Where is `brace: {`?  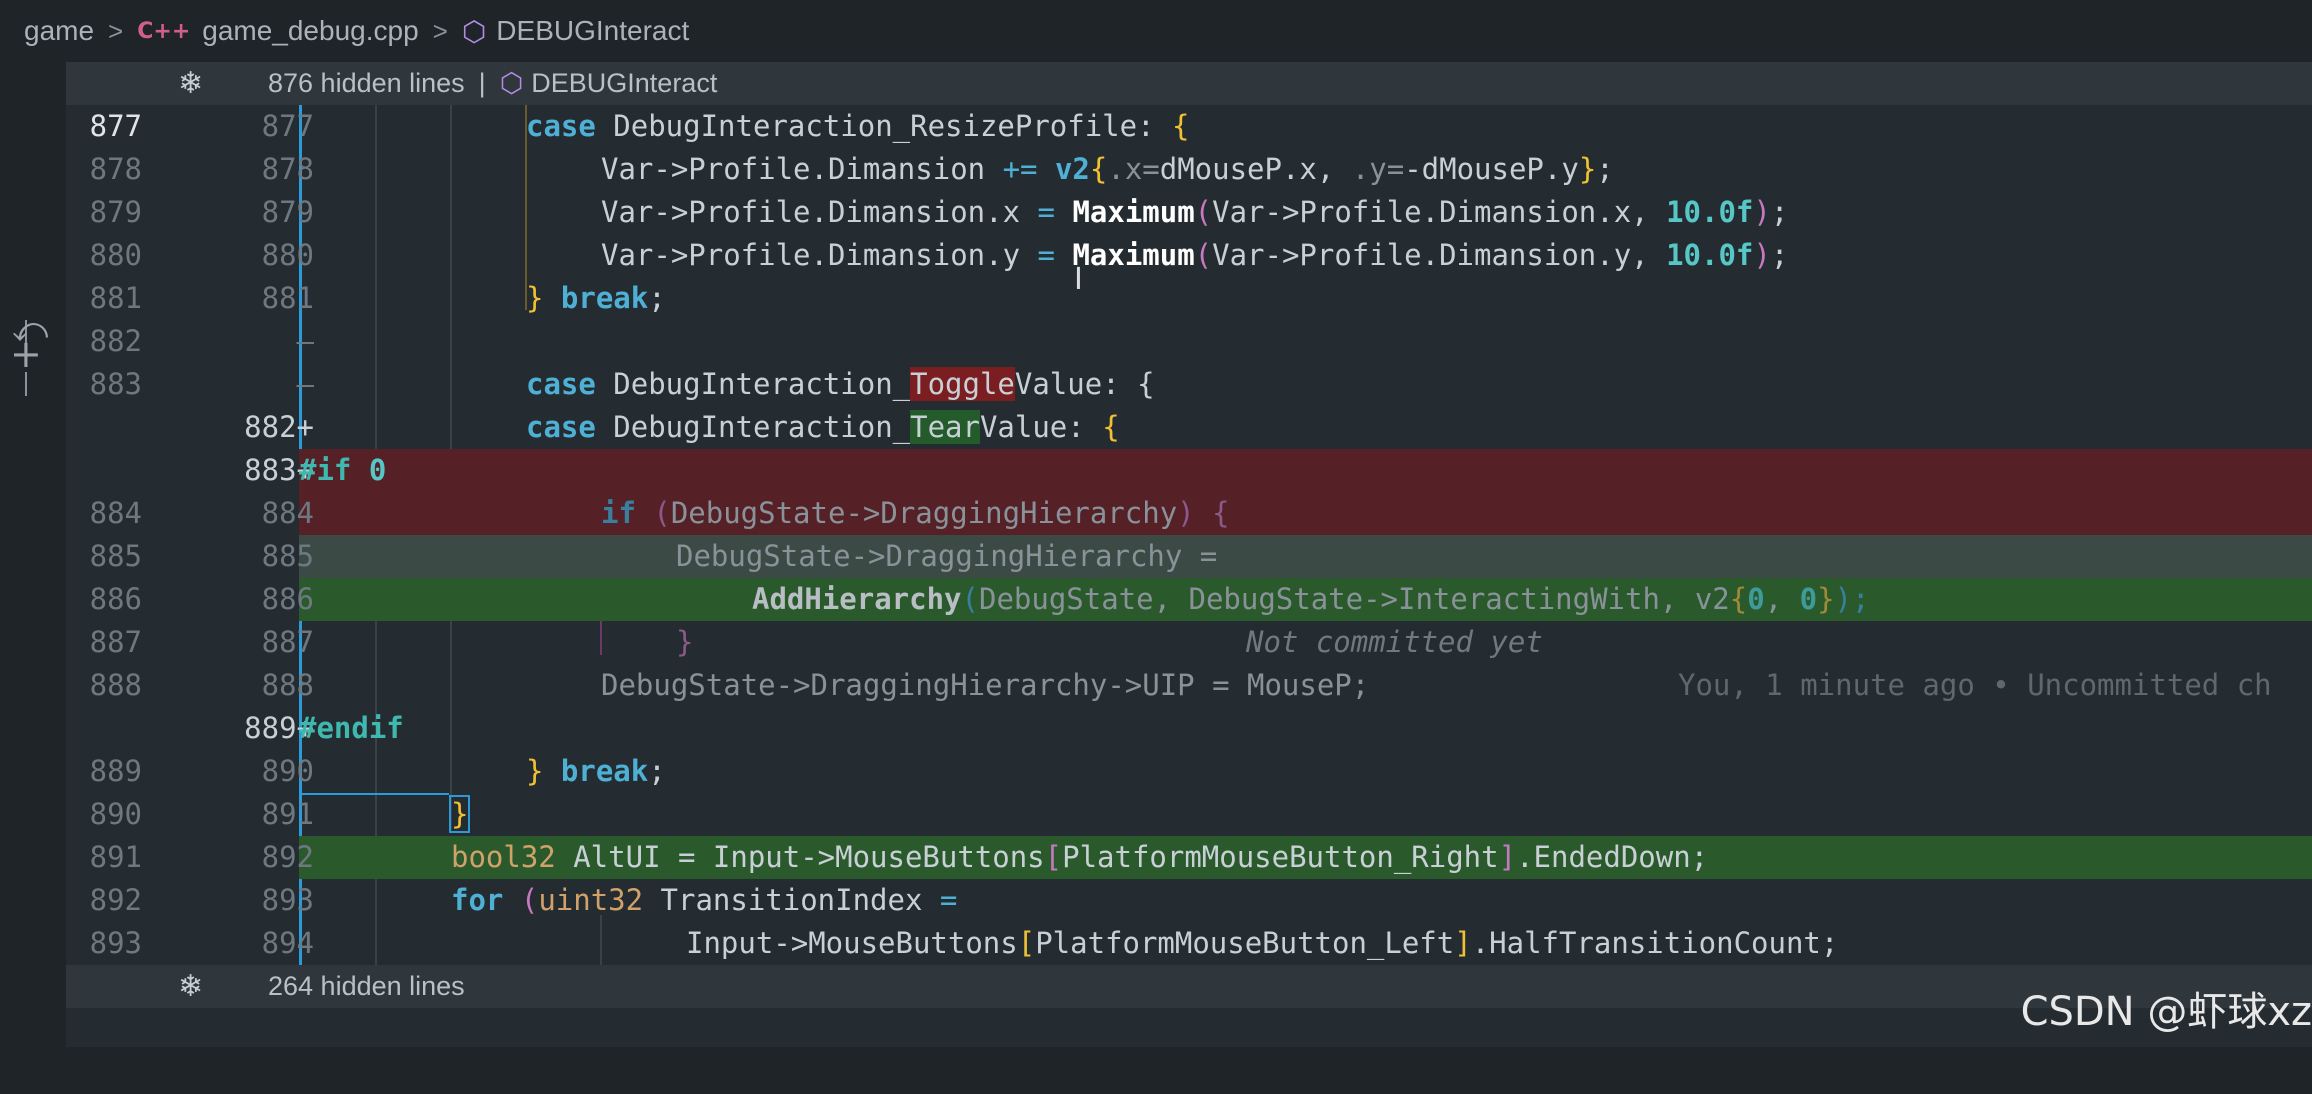
brace: { is located at coordinates (1111, 427).